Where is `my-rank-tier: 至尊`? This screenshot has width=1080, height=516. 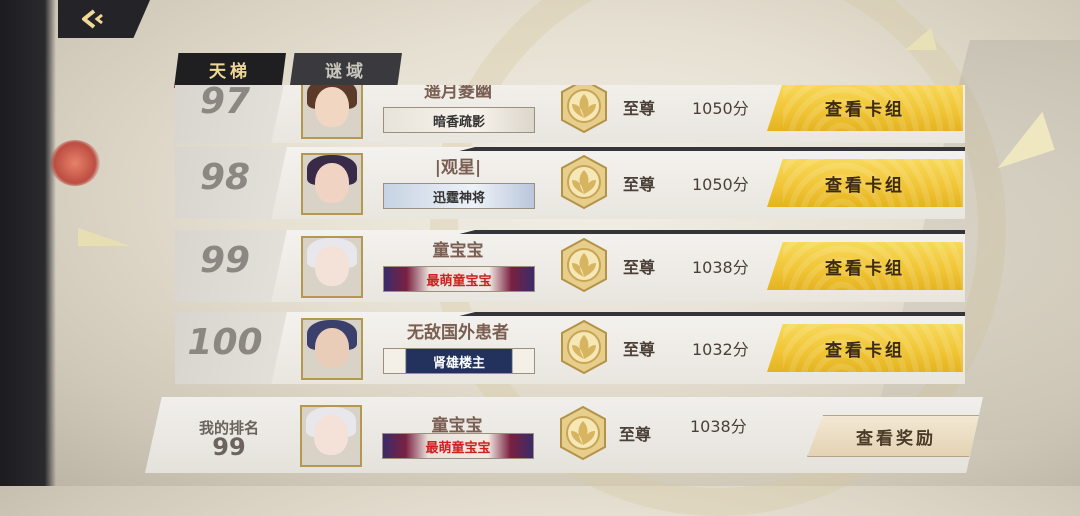 my-rank-tier: 至尊 is located at coordinates (635, 434).